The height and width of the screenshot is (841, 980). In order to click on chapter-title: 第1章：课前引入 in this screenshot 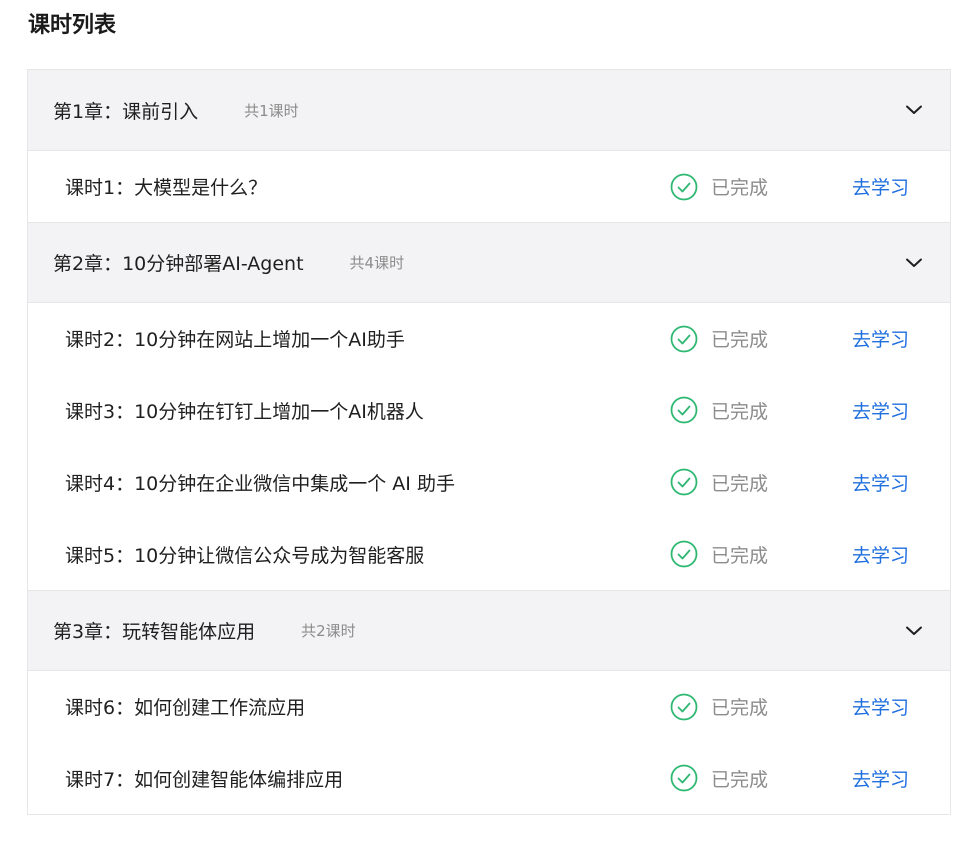, I will do `click(126, 111)`.